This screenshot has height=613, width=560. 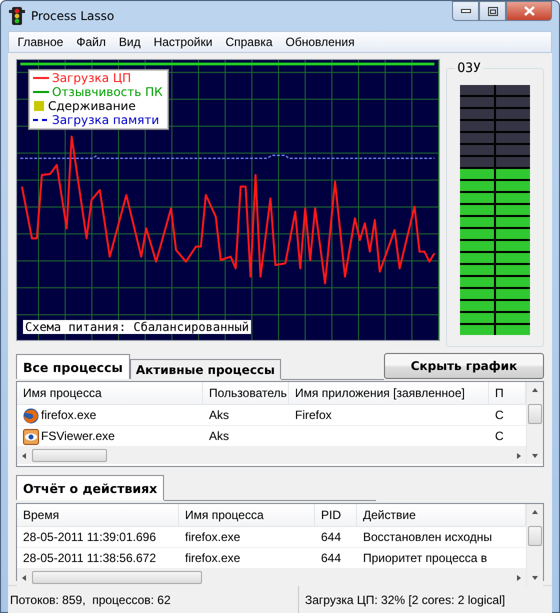 What do you see at coordinates (17, 16) in the screenshot?
I see `traffic-light-icon` at bounding box center [17, 16].